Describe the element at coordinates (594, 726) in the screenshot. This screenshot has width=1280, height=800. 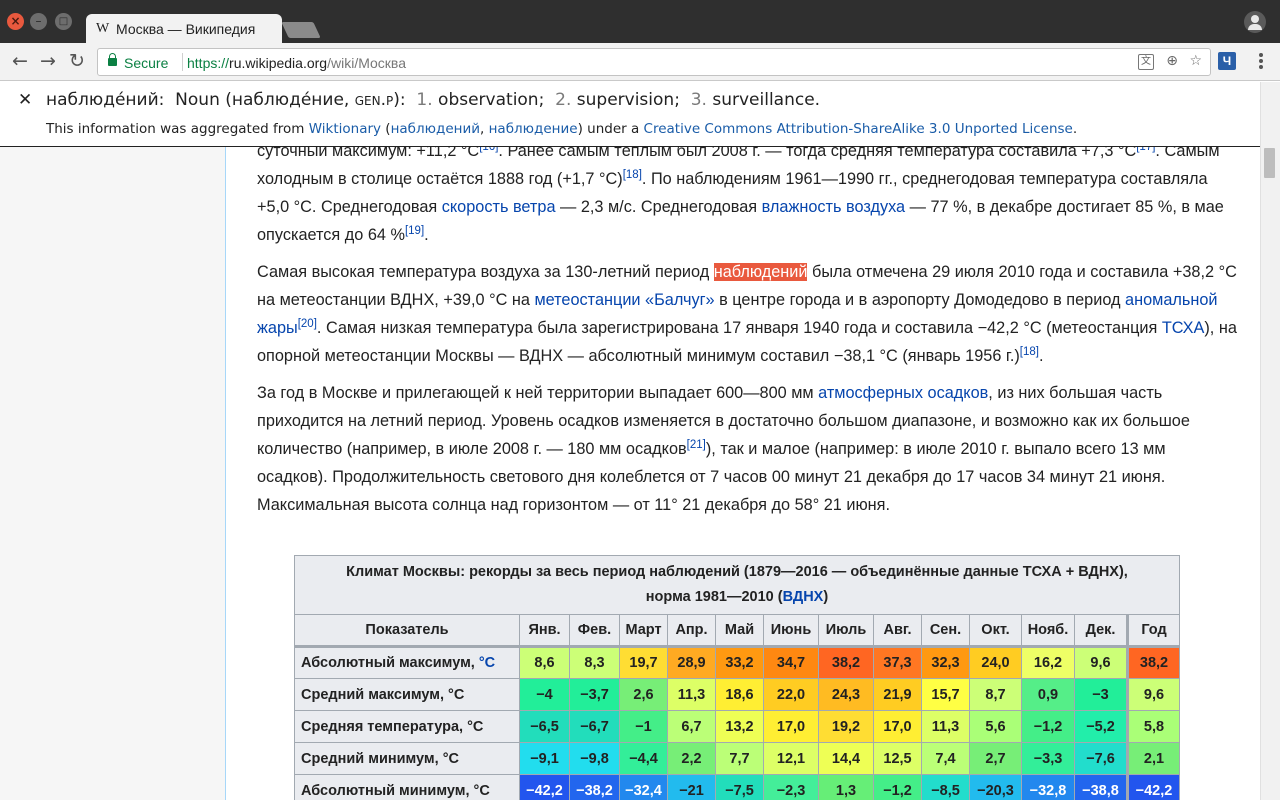
I see `table-cell: −6,7` at that location.